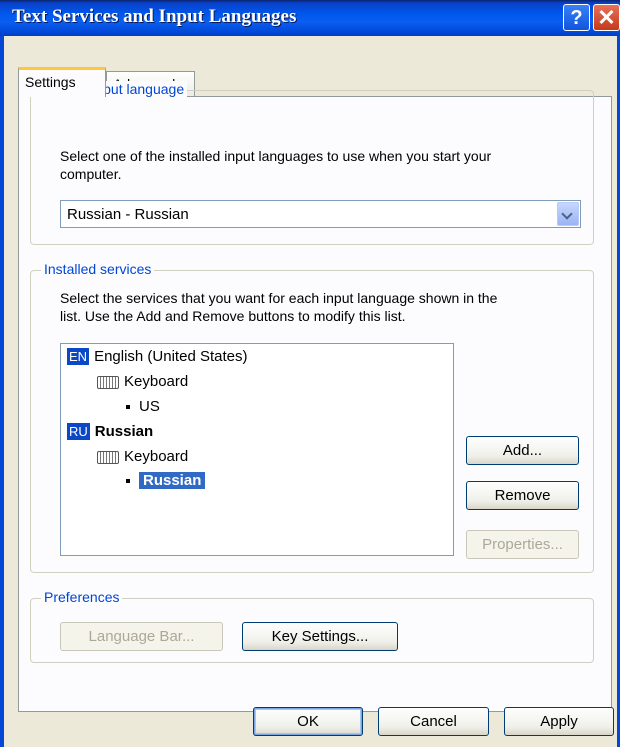 This screenshot has height=747, width=620. I want to click on default-language-value: Russian - Russian, so click(128, 214).